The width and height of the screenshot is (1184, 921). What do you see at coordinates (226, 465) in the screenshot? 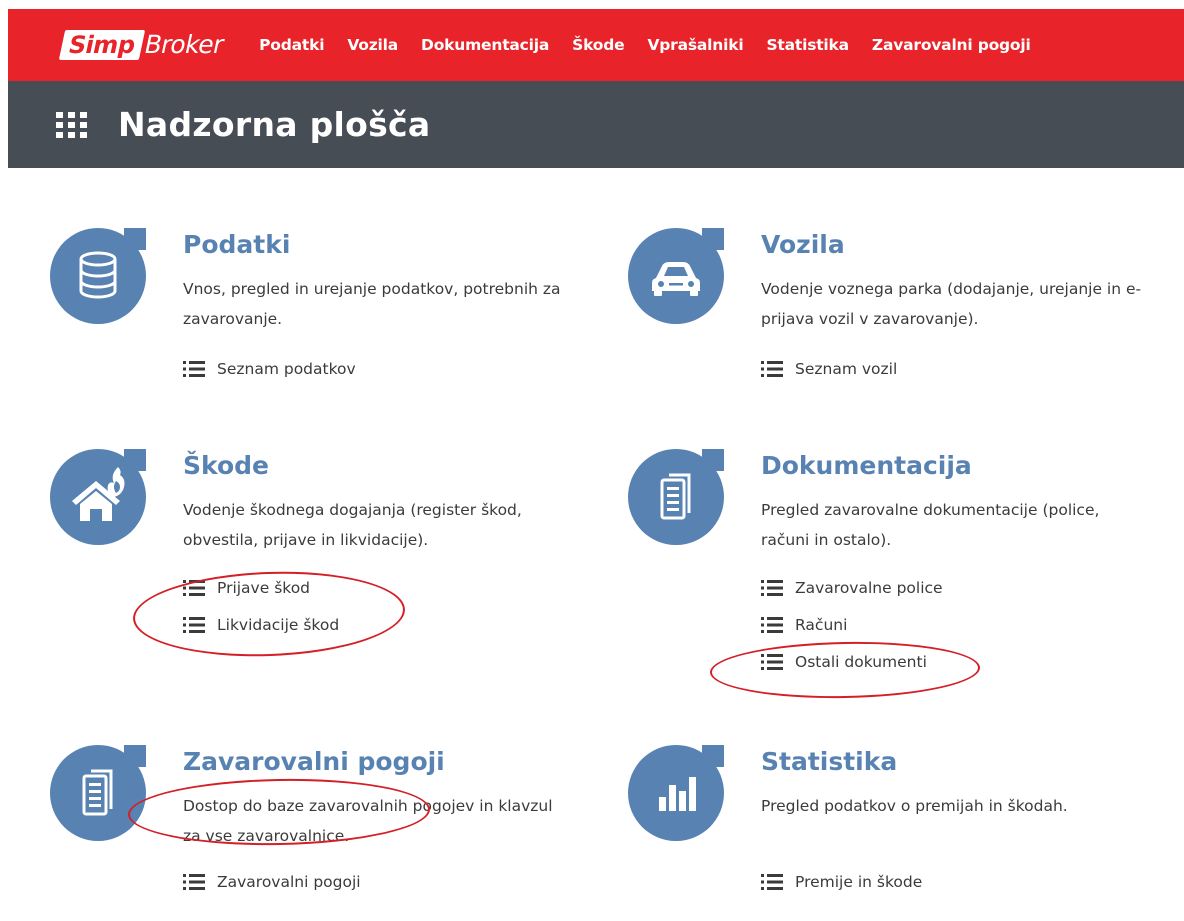
I see `card-title-skode: Škode` at bounding box center [226, 465].